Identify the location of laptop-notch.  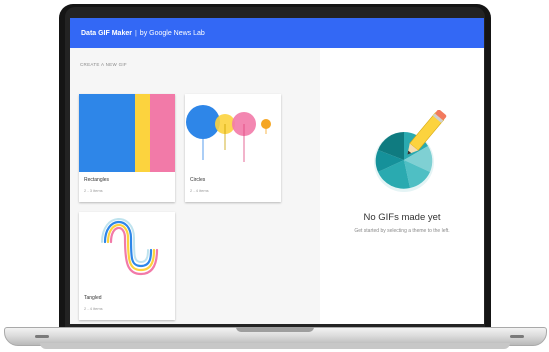
(275, 329).